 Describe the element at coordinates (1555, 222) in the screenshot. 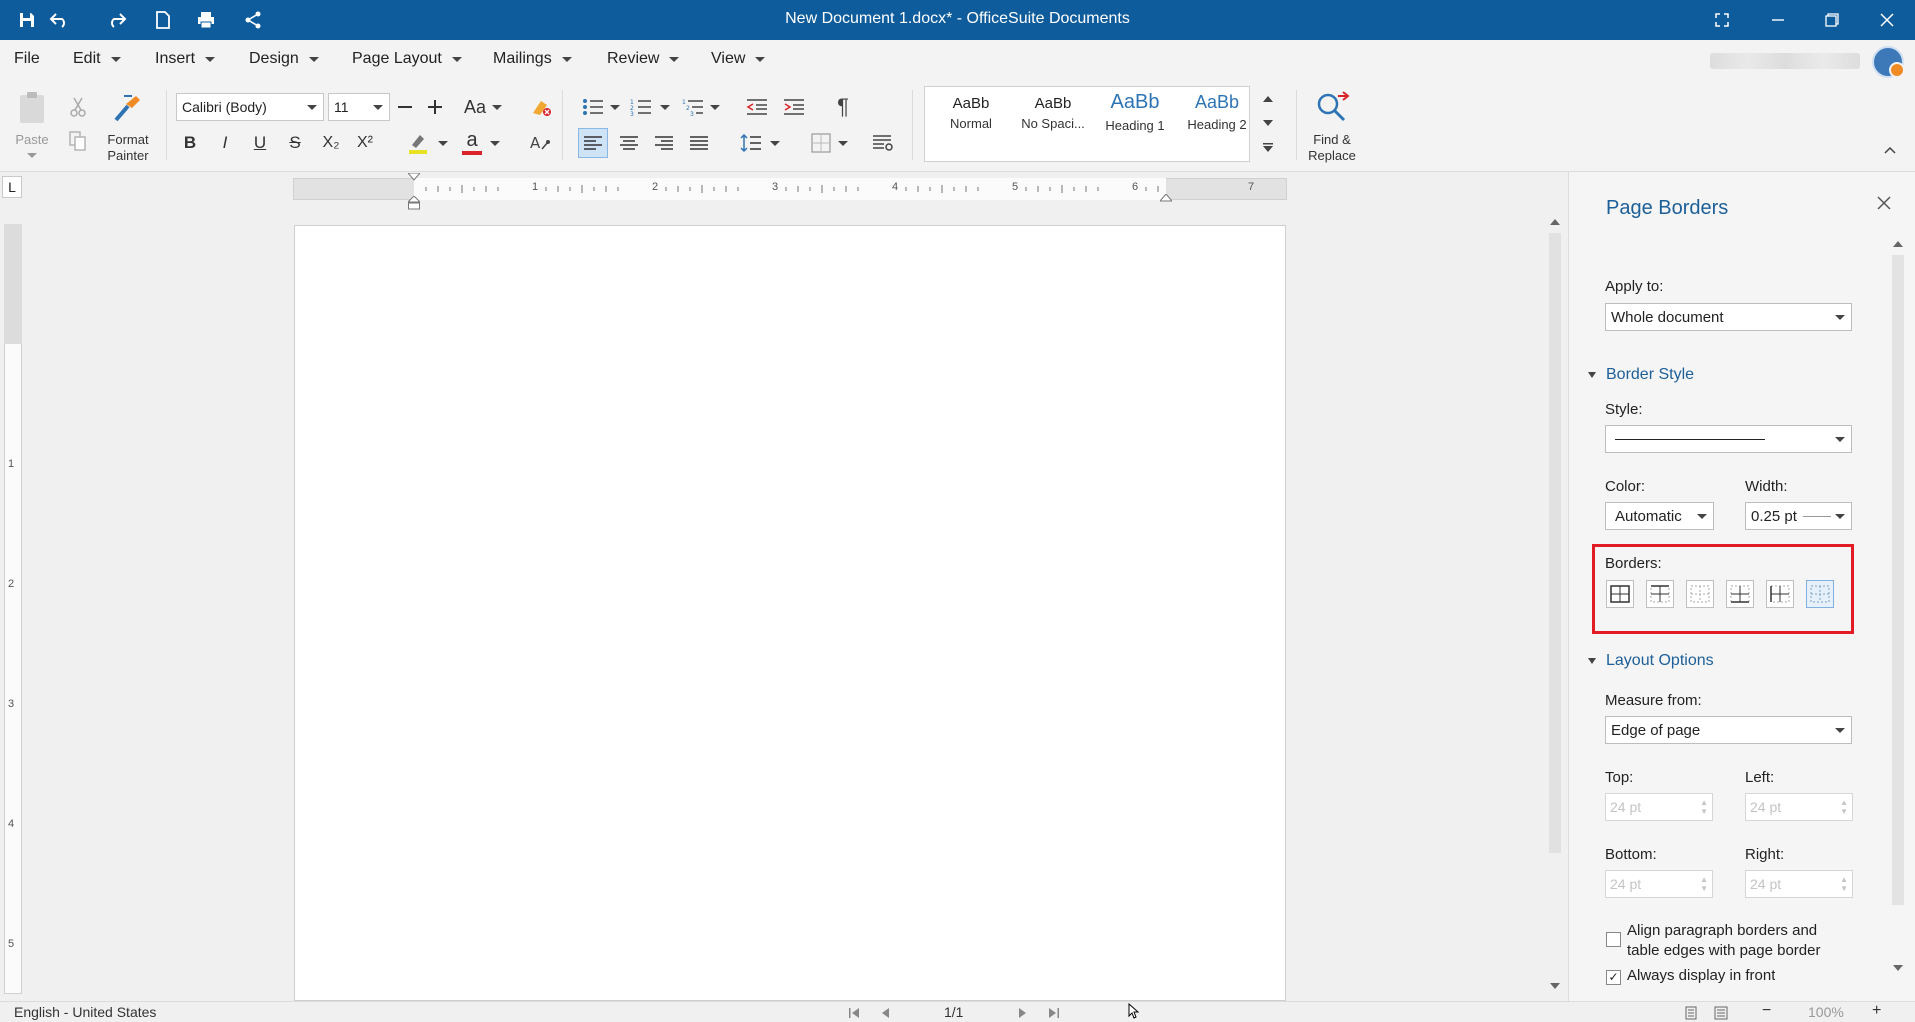

I see `scroll-up-icon` at that location.